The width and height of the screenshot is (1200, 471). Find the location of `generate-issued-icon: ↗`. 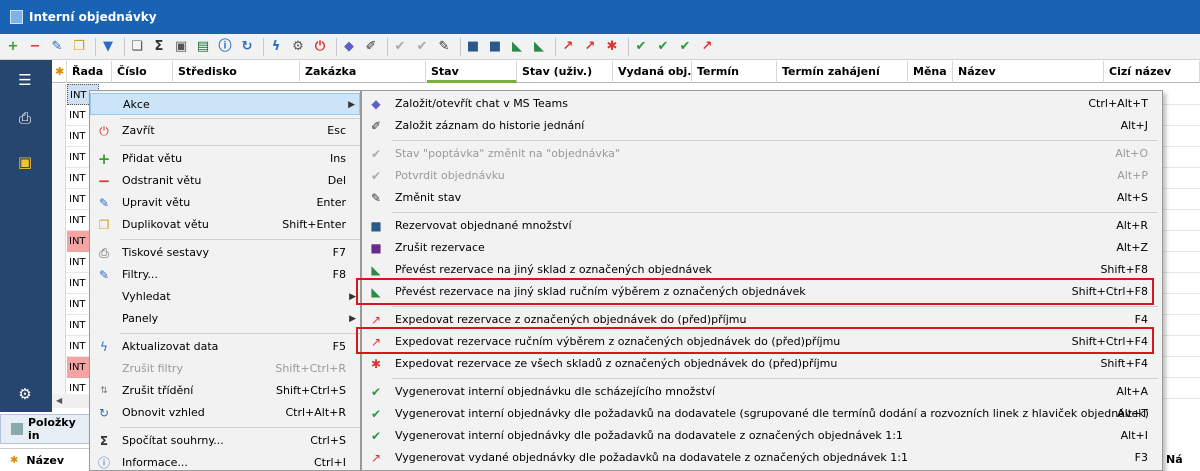

generate-issued-icon: ↗ is located at coordinates (707, 47).